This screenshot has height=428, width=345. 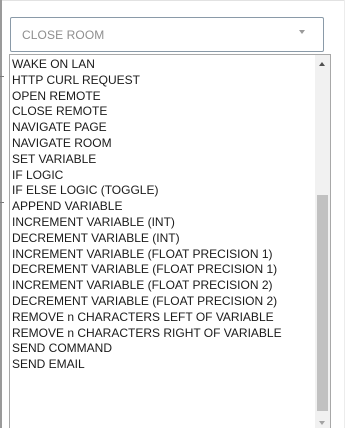 What do you see at coordinates (322, 303) in the screenshot?
I see `scrollbar-thumb` at bounding box center [322, 303].